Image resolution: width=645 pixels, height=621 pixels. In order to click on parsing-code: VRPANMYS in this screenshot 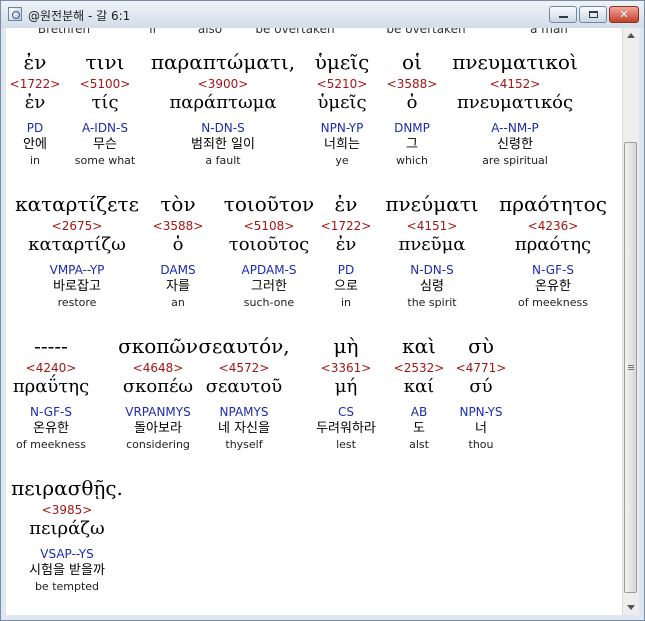, I will do `click(158, 412)`.